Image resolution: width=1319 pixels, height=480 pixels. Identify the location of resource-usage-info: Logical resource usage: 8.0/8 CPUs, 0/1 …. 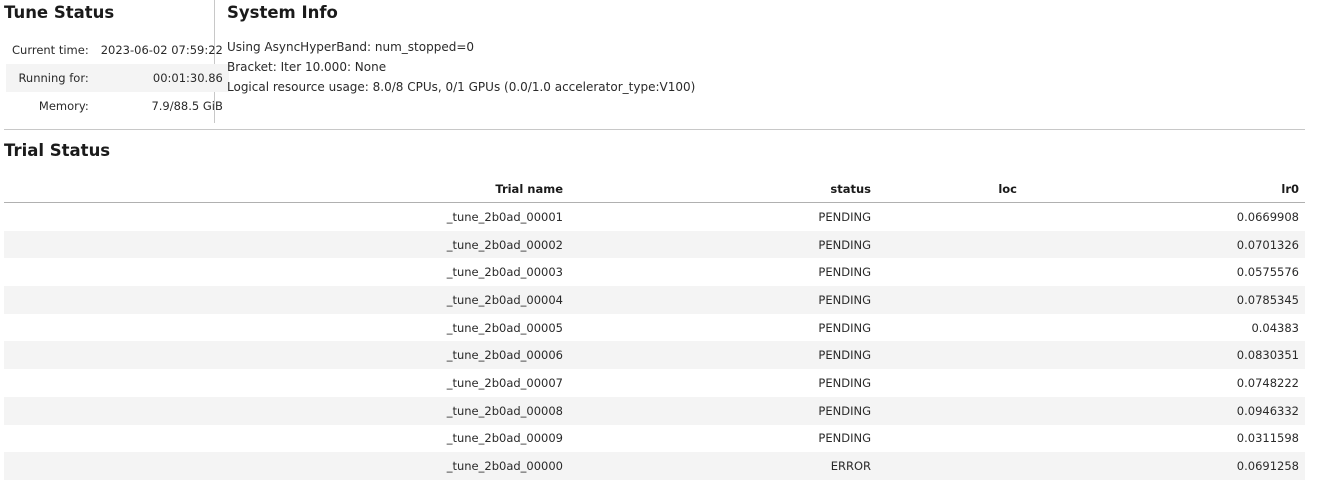
(461, 87).